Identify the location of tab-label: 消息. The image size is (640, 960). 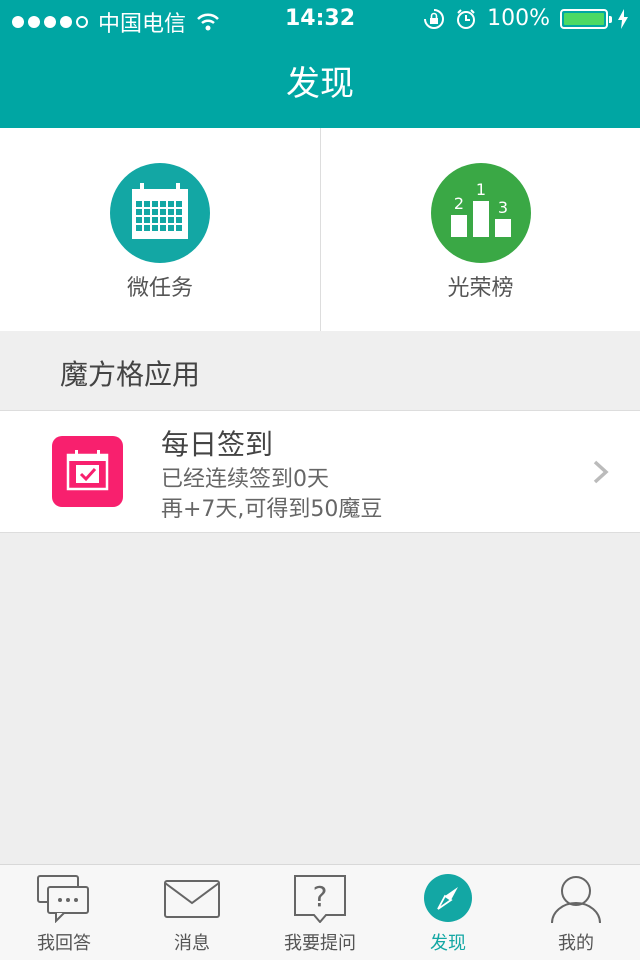
(192, 943).